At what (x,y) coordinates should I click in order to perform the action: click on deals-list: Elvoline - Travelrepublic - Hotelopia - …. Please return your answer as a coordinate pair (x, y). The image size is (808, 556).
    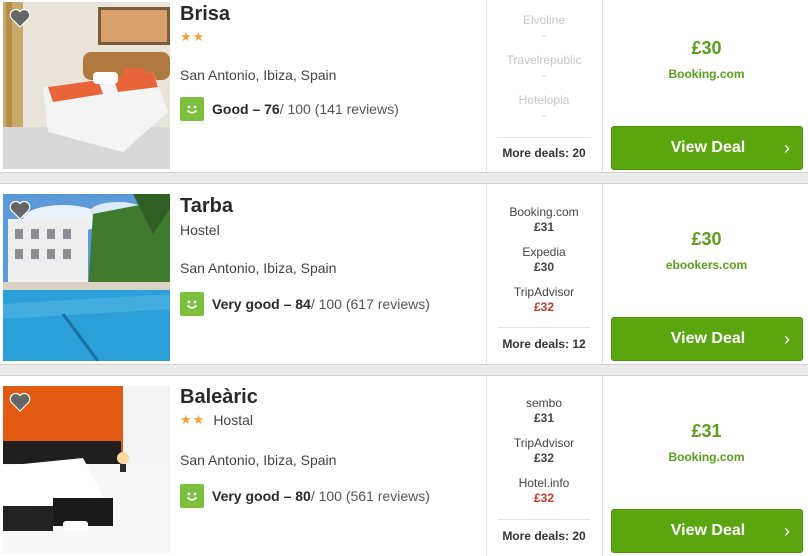
    Looking at the image, I should click on (544, 86).